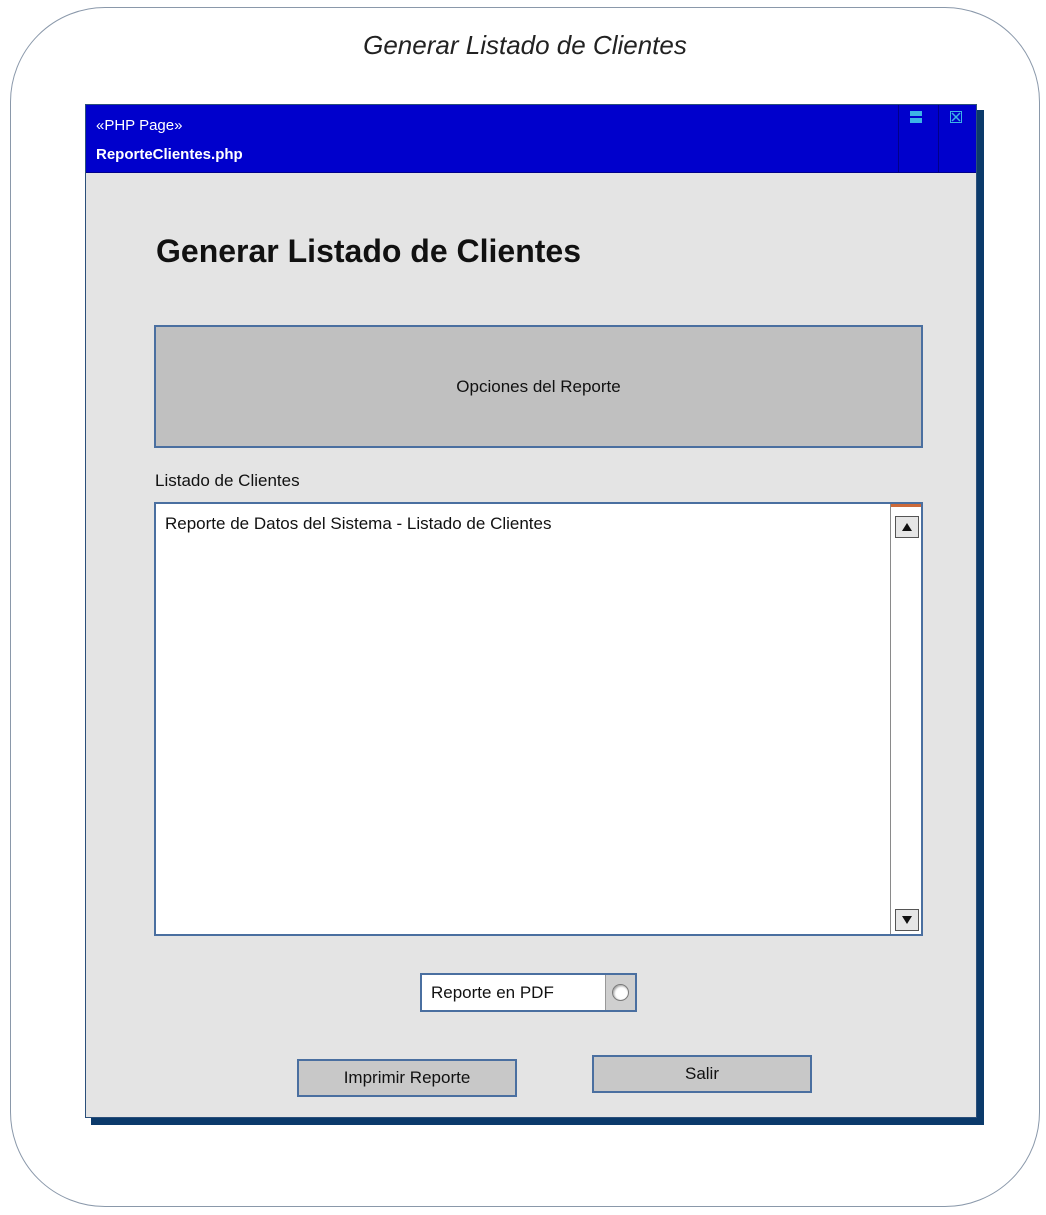 This screenshot has height=1215, width=1046. I want to click on page-stereotype: «PHP Page», so click(139, 125).